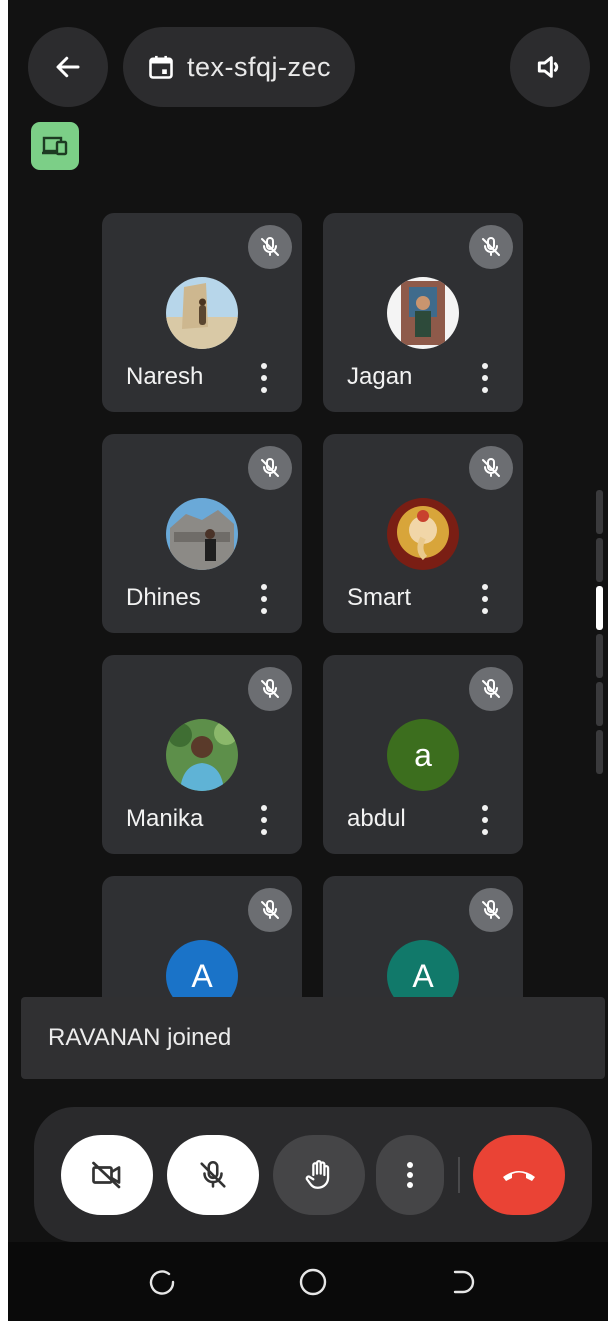  Describe the element at coordinates (259, 66) in the screenshot. I see `meeting-code: tex-sfqj-zec` at that location.